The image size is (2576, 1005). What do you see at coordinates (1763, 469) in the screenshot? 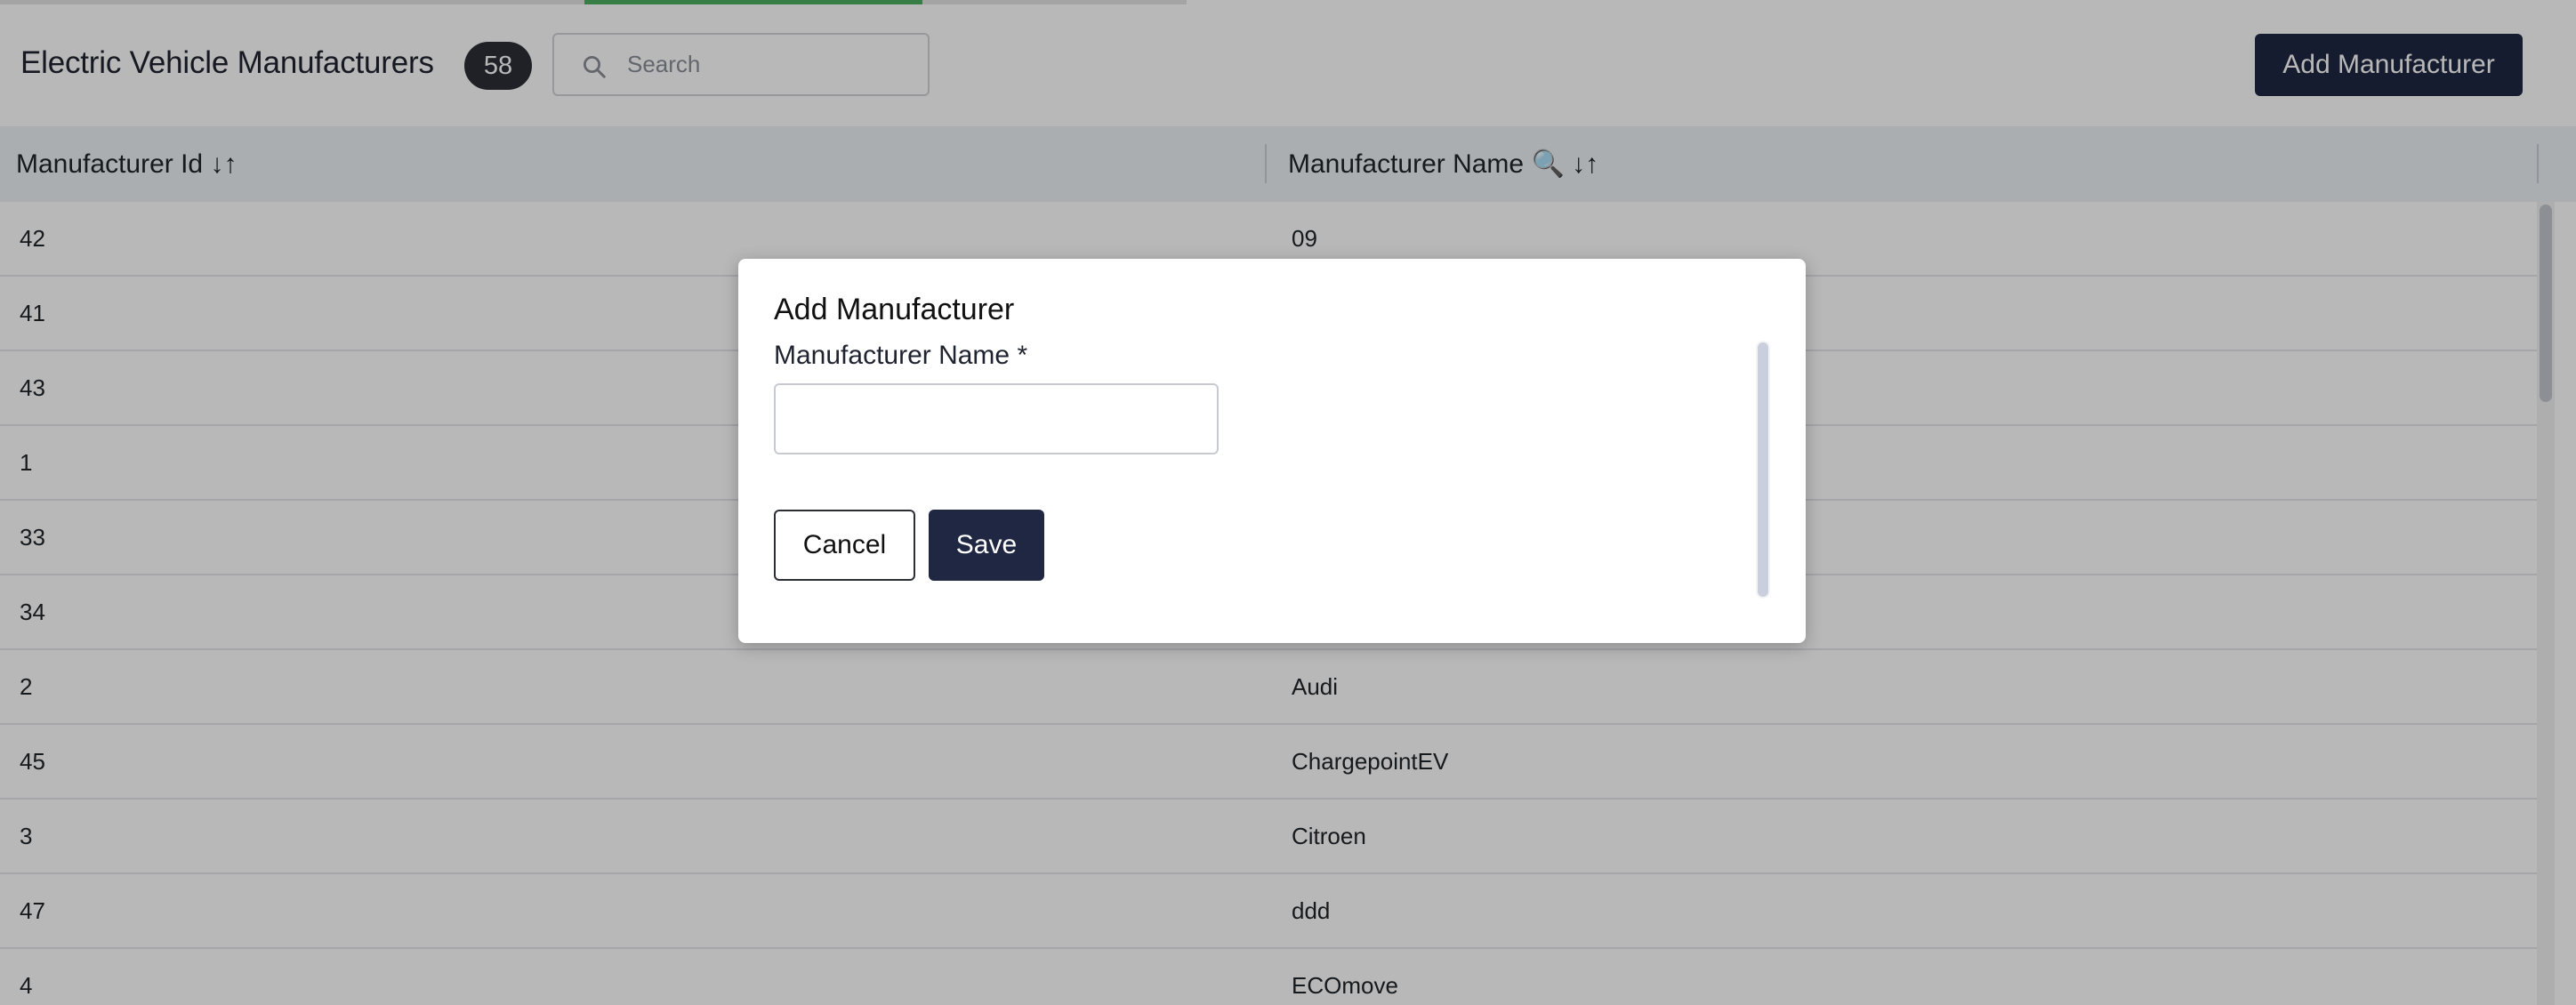
I see `modal-scrollbar-thumb` at bounding box center [1763, 469].